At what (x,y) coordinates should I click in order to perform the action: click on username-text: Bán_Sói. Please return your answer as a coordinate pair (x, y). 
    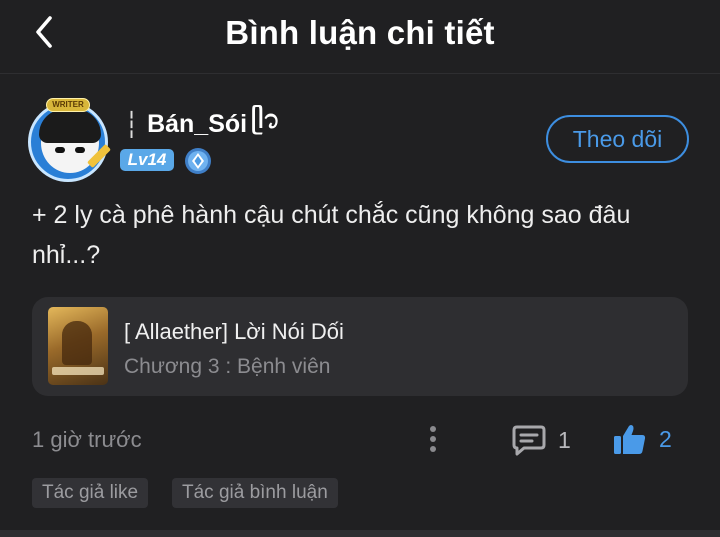
    Looking at the image, I should click on (197, 124).